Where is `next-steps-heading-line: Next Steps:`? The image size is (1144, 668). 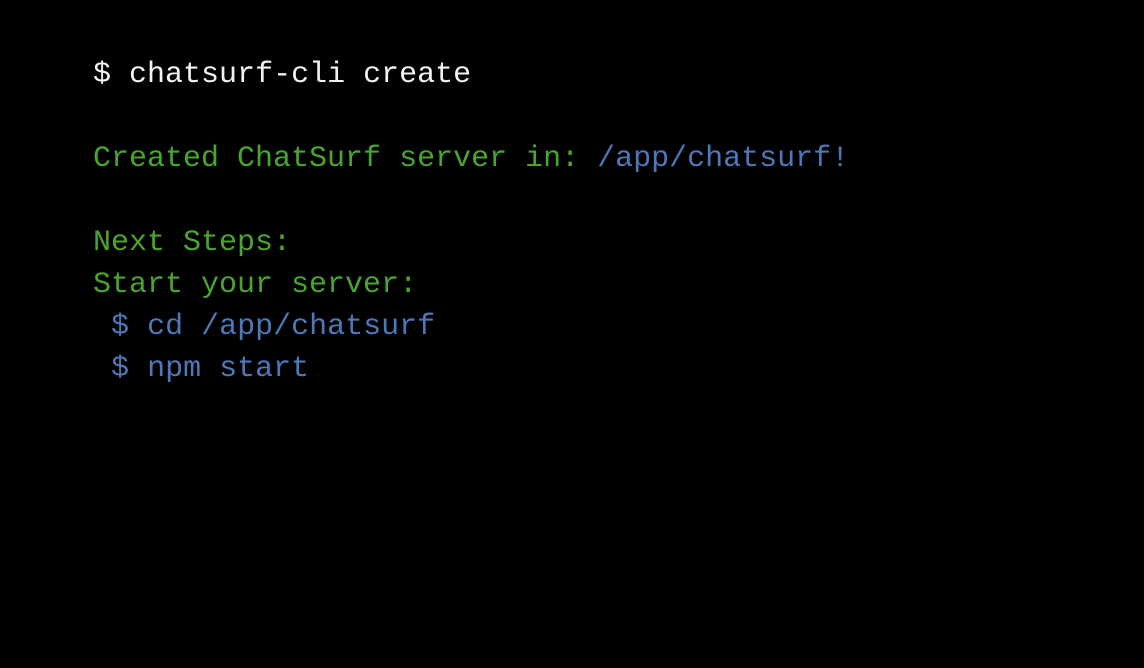 next-steps-heading-line: Next Steps: is located at coordinates (582, 220).